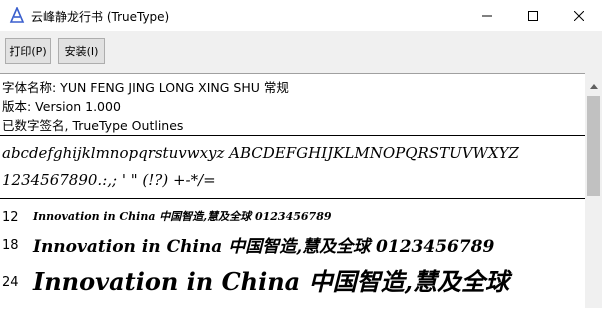  What do you see at coordinates (28, 51) in the screenshot?
I see `print-button: 打印(P)` at bounding box center [28, 51].